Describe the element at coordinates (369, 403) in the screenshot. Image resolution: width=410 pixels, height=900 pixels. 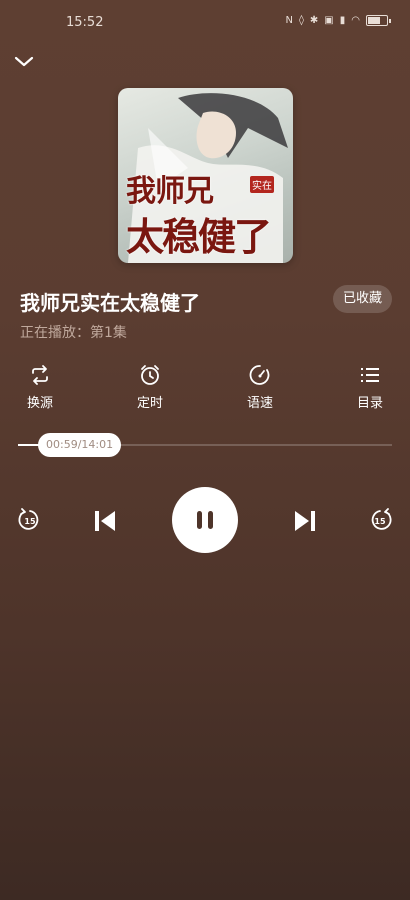
I see `catalog-label: 目录` at that location.